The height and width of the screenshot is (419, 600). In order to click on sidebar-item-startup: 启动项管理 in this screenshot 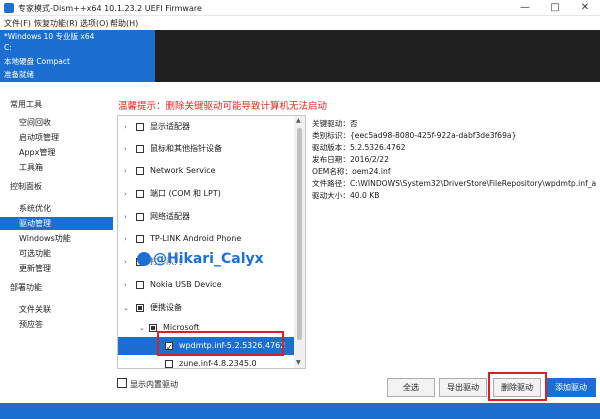, I will do `click(56, 137)`.